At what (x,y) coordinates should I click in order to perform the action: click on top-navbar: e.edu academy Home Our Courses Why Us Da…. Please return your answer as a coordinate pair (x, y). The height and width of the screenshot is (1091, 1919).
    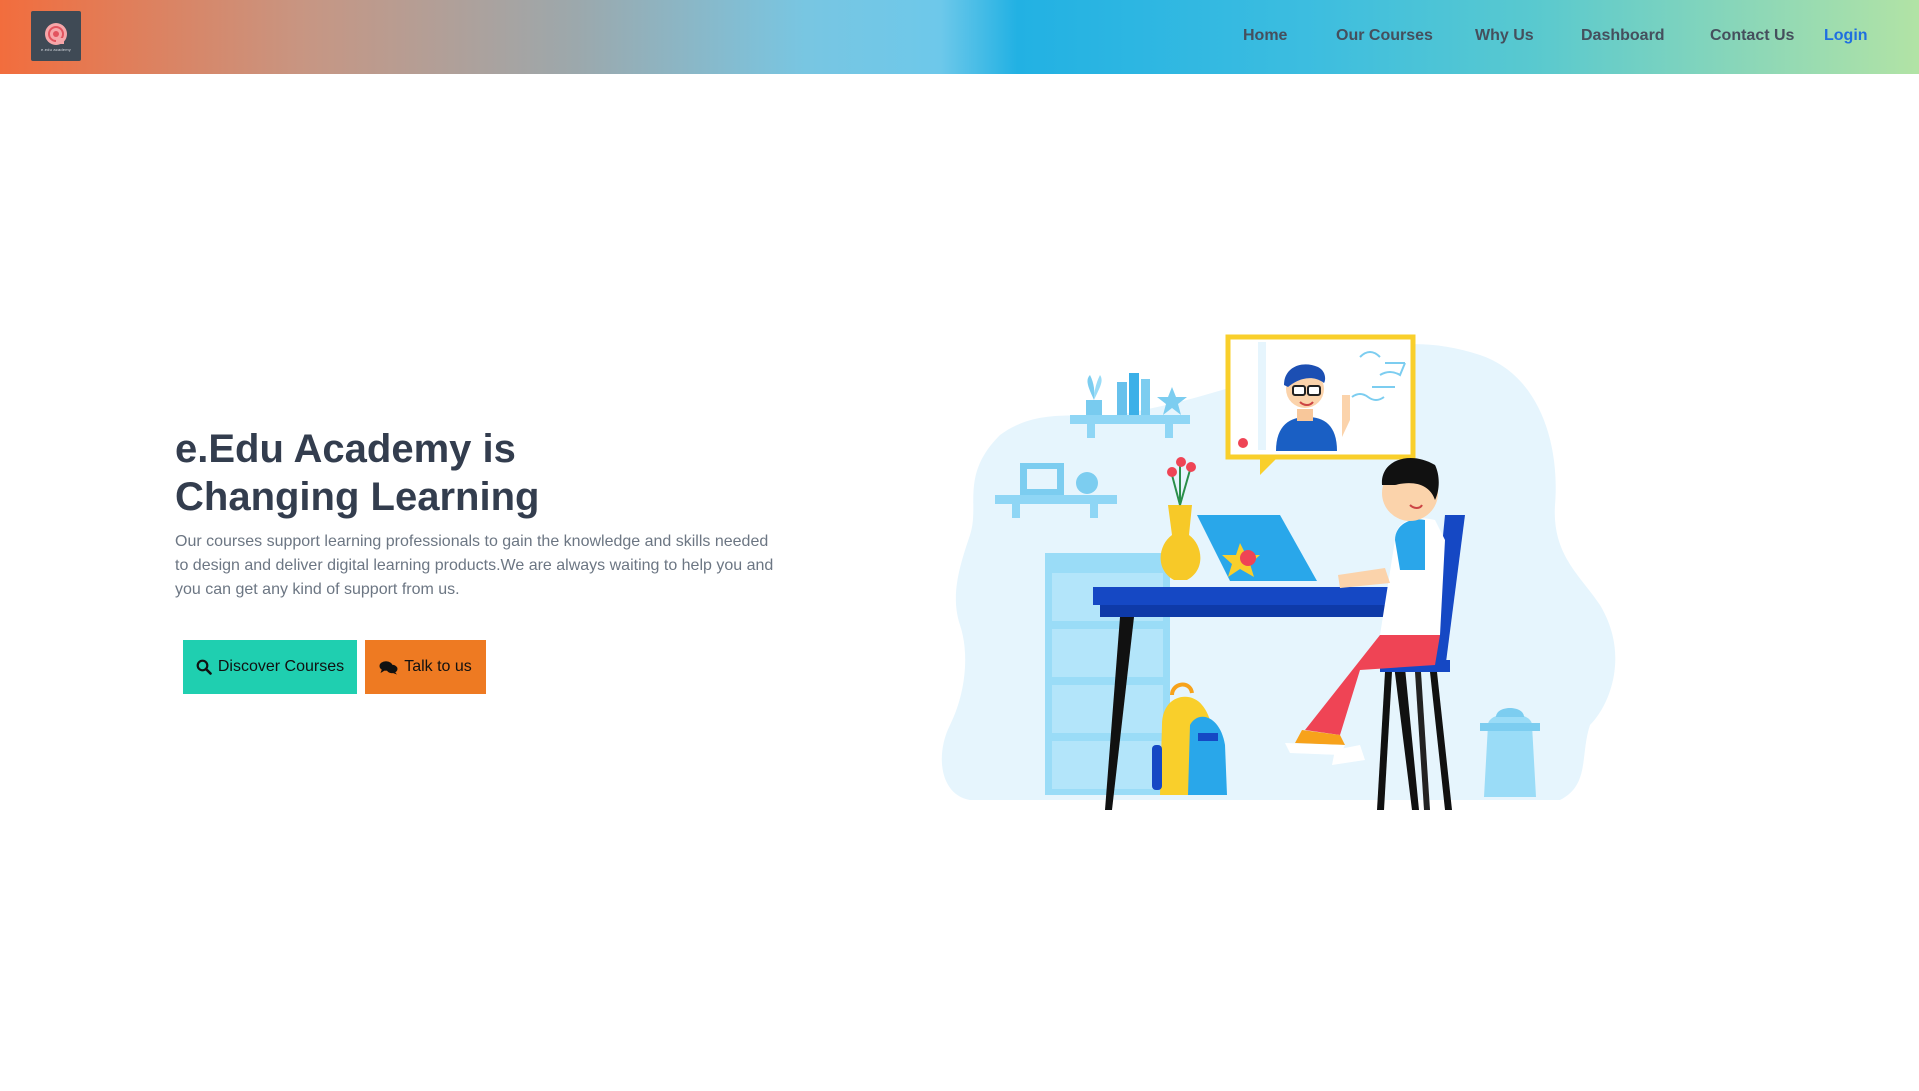
    Looking at the image, I should click on (959, 37).